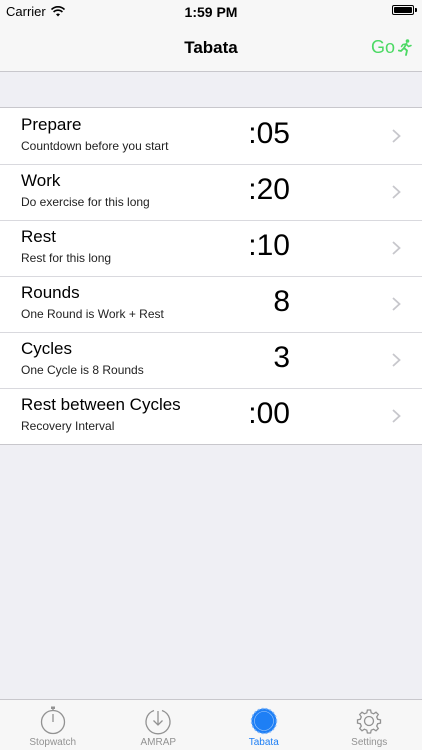  Describe the element at coordinates (382, 47) in the screenshot. I see `go-label: Go` at that location.